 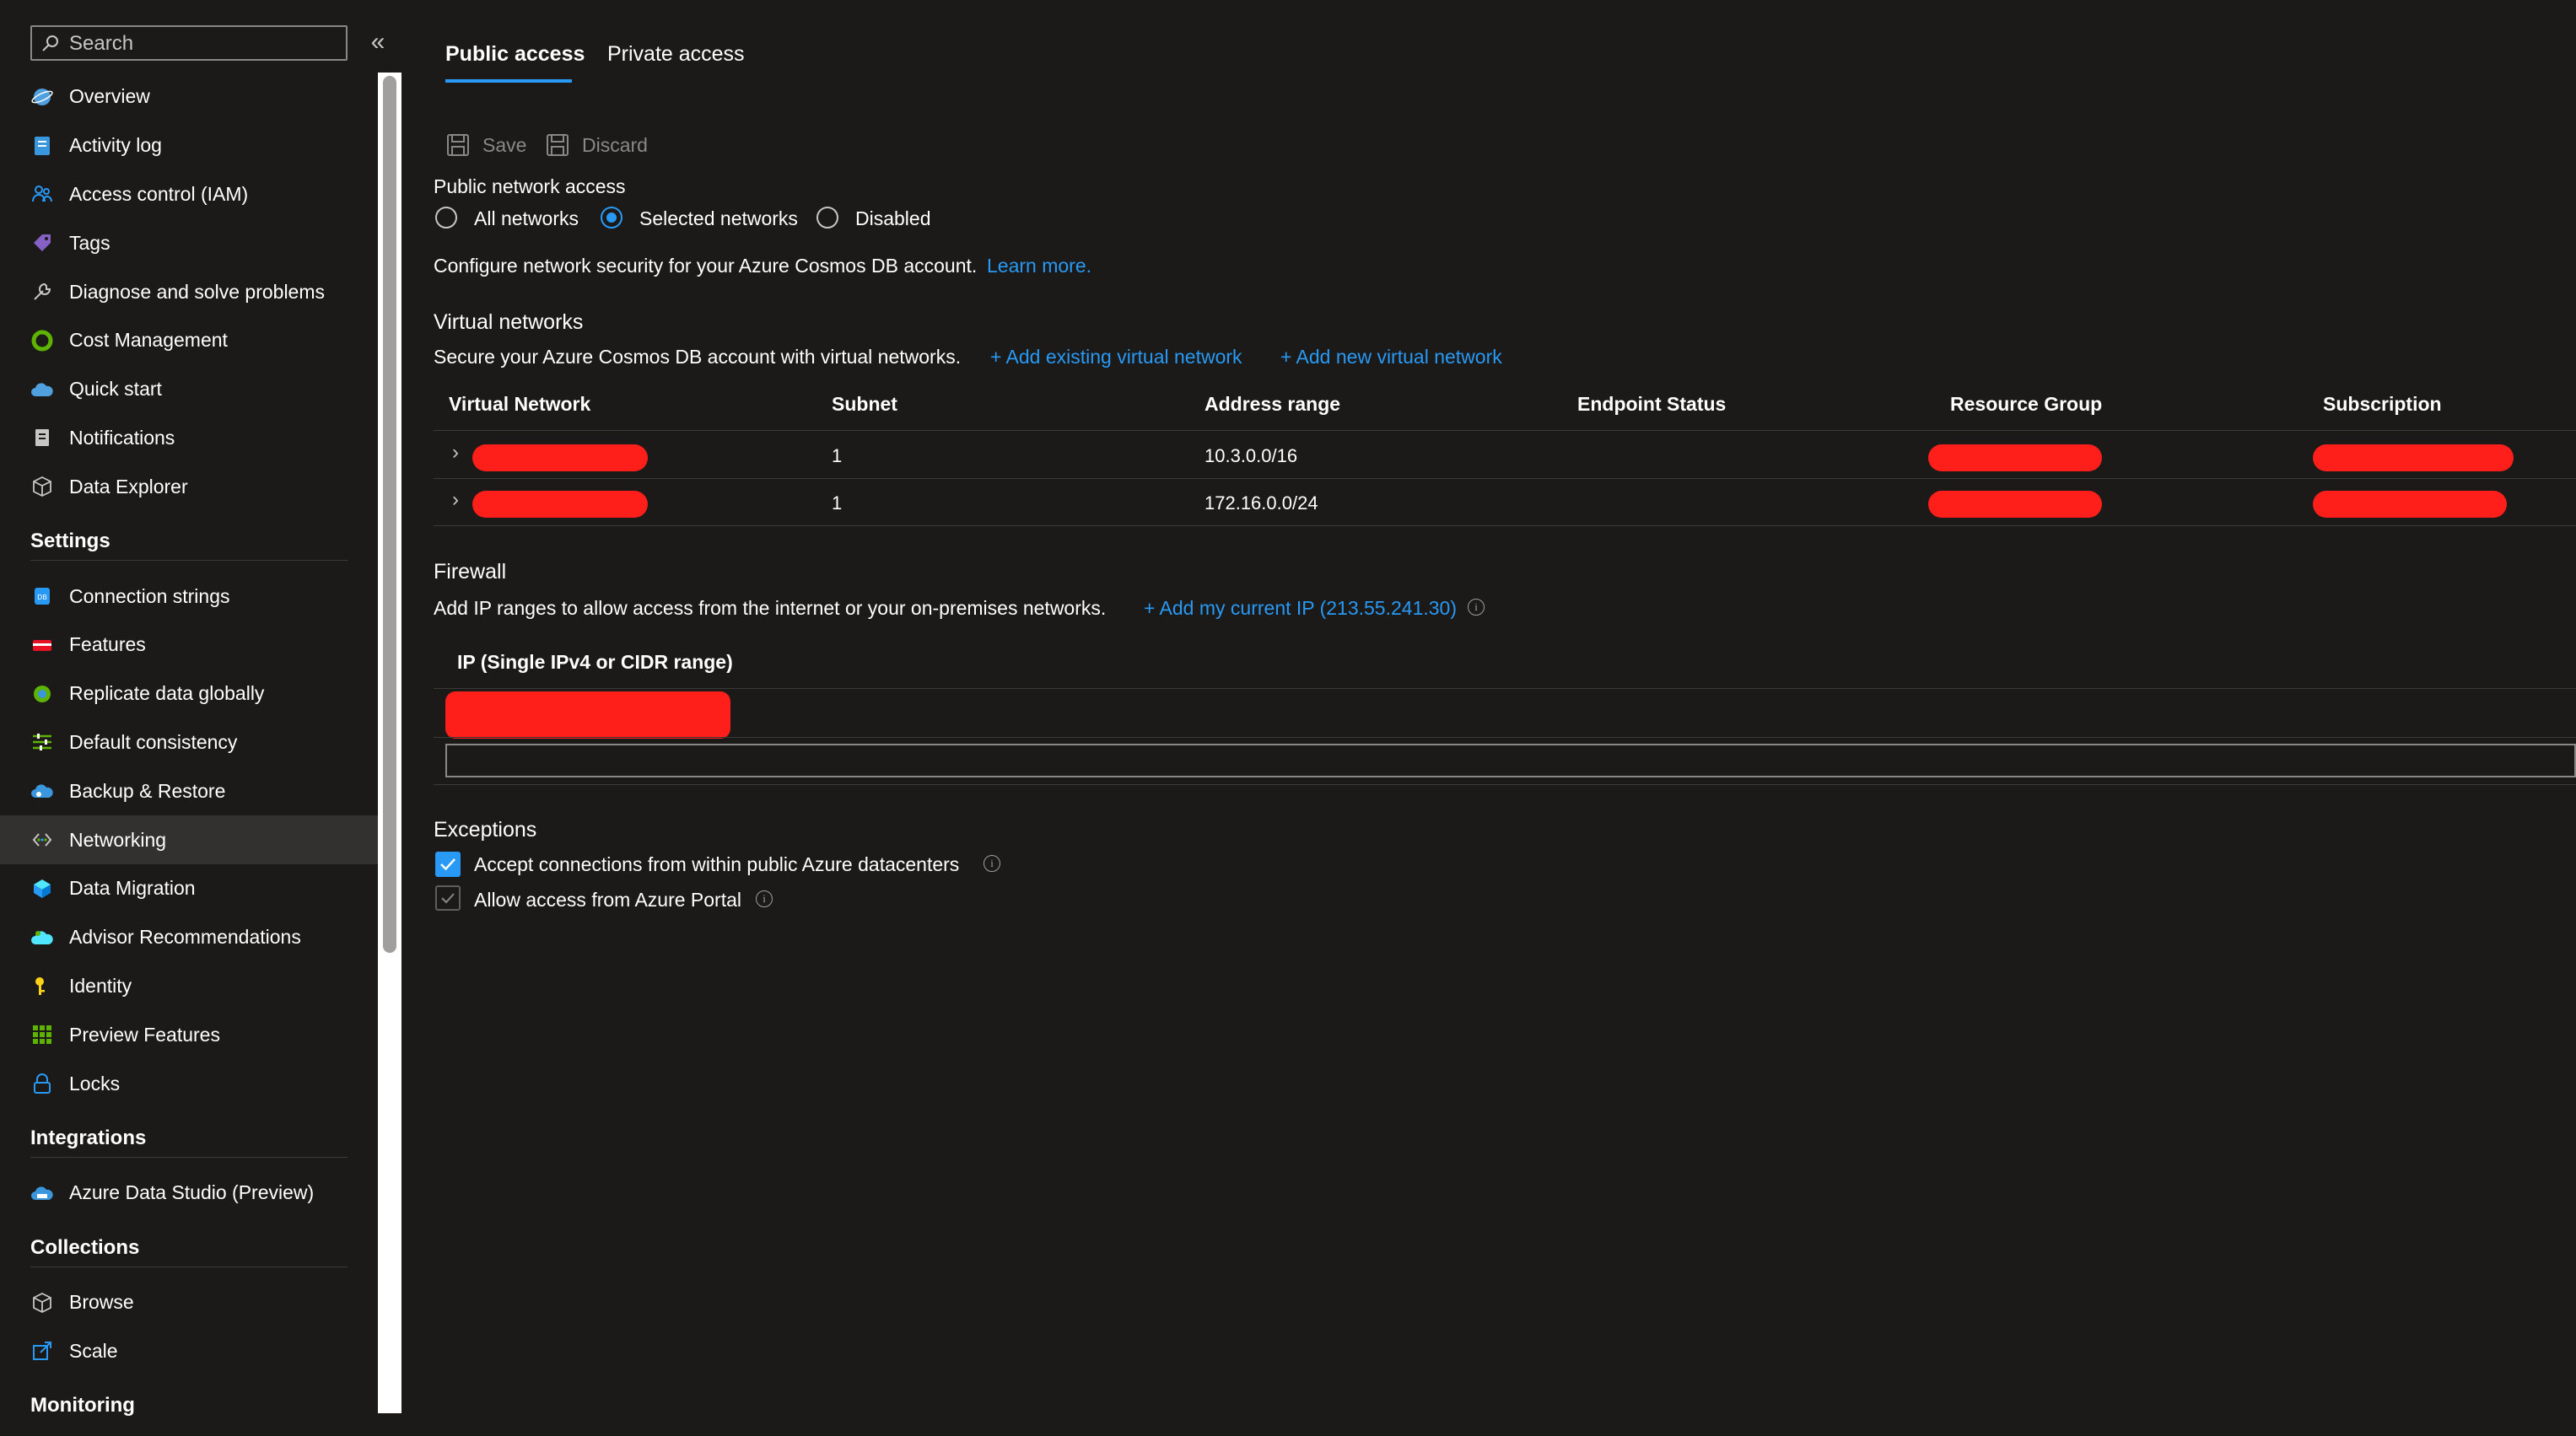 What do you see at coordinates (1510, 761) in the screenshot?
I see `ip-range-input` at bounding box center [1510, 761].